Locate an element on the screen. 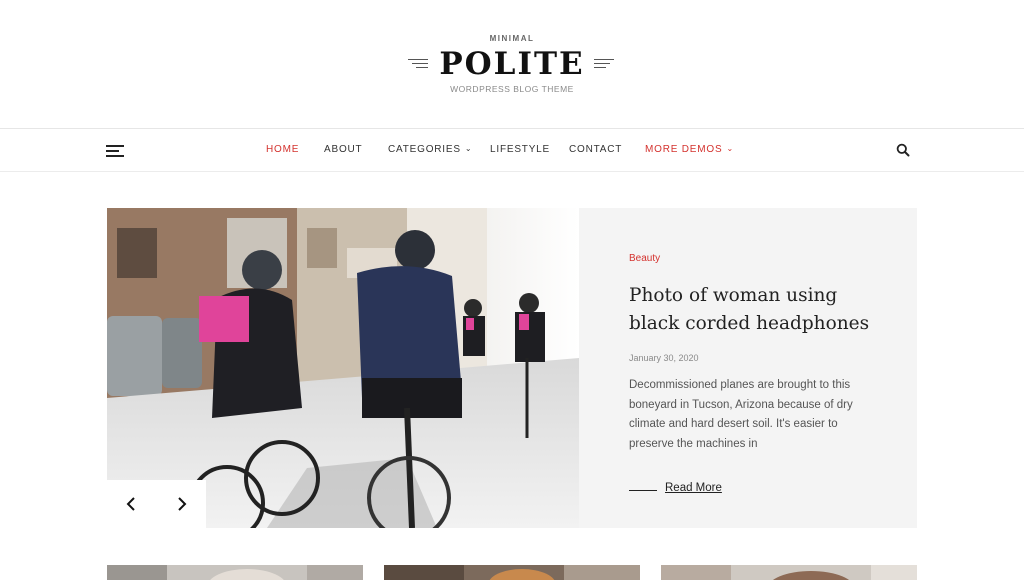  logo-title: POLITE is located at coordinates (512, 64).